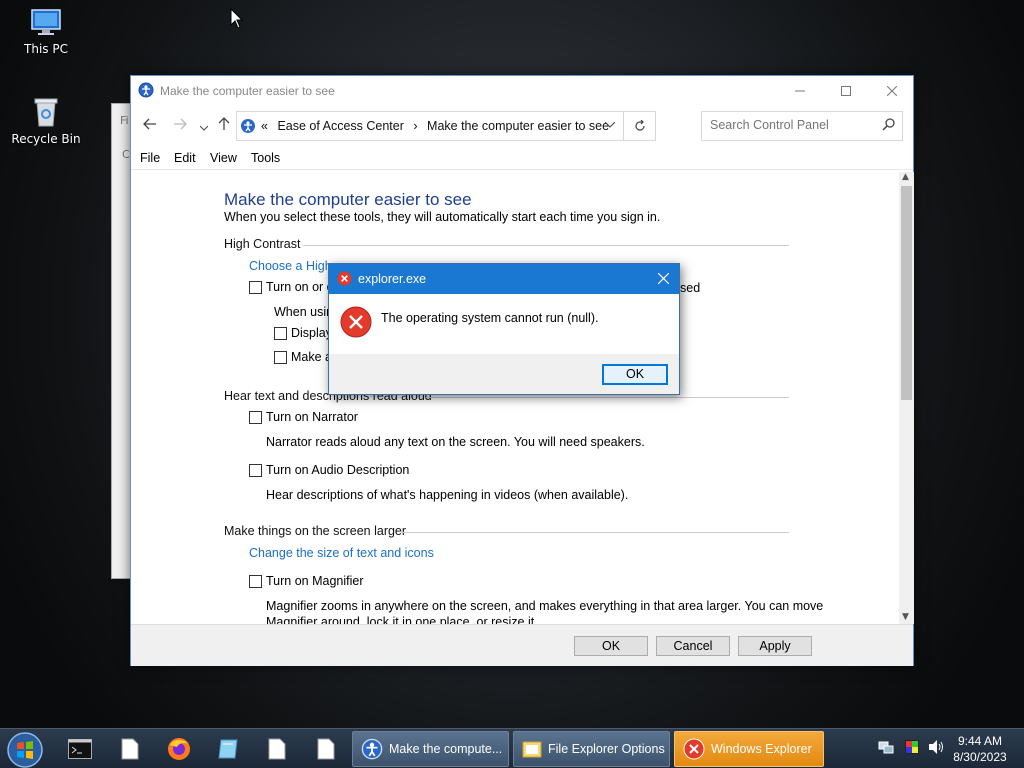 The width and height of the screenshot is (1024, 768). Describe the element at coordinates (912, 747) in the screenshot. I see `color-display-icon` at that location.